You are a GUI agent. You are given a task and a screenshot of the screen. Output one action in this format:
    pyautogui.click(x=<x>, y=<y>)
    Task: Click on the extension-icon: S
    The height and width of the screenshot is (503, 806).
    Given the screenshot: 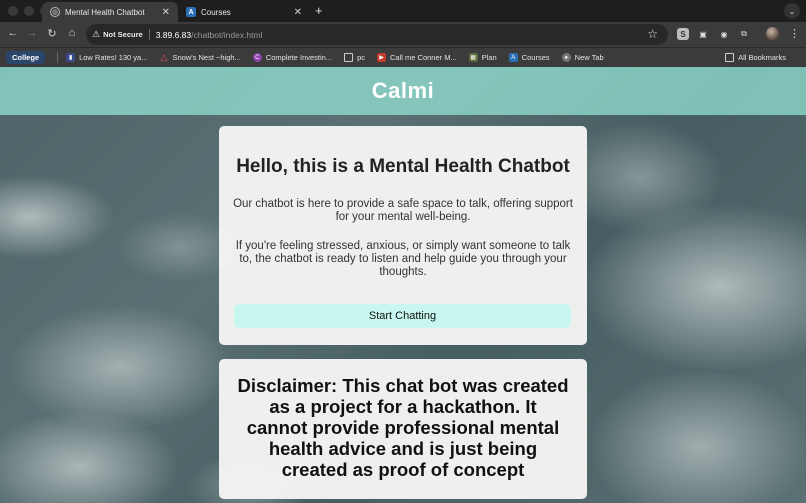 What is the action you would take?
    pyautogui.click(x=683, y=34)
    